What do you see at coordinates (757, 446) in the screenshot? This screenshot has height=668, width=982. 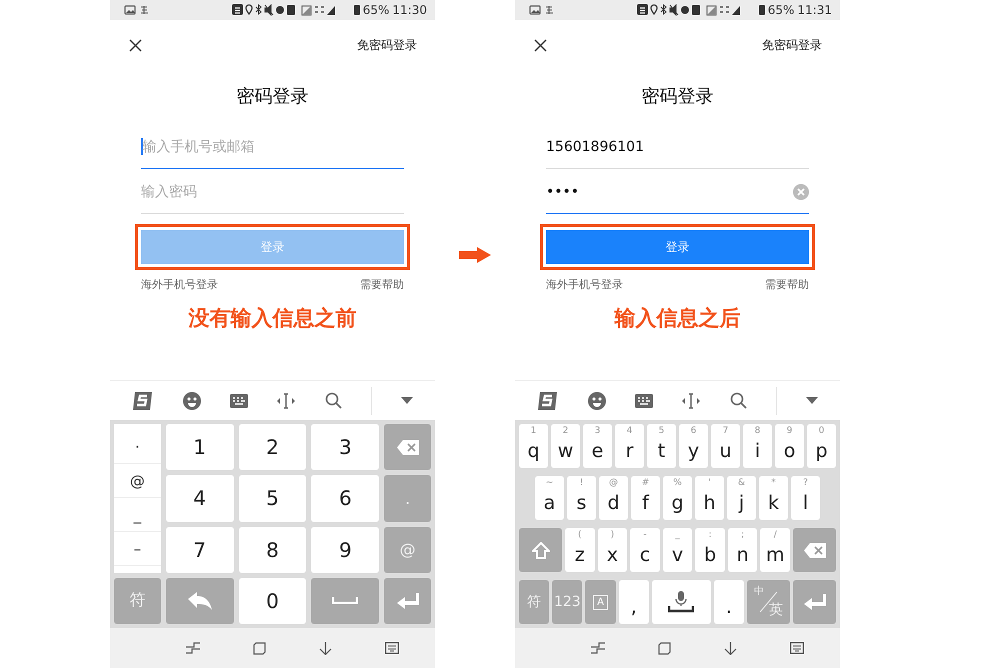 I see `keyboard-key: 8 i` at bounding box center [757, 446].